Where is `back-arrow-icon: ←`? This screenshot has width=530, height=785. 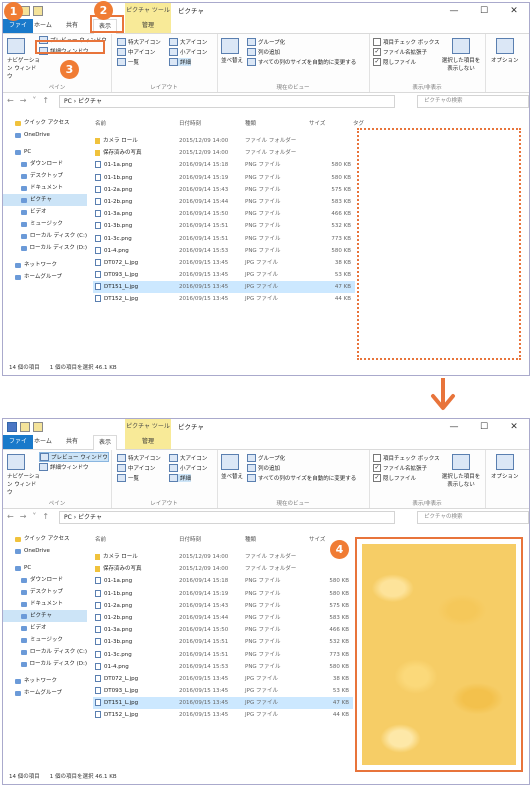 back-arrow-icon: ← is located at coordinates (10, 100).